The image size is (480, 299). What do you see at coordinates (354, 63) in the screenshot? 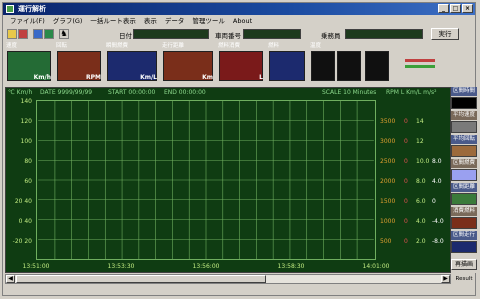
I see `gauge-temperature: 温度` at bounding box center [354, 63].